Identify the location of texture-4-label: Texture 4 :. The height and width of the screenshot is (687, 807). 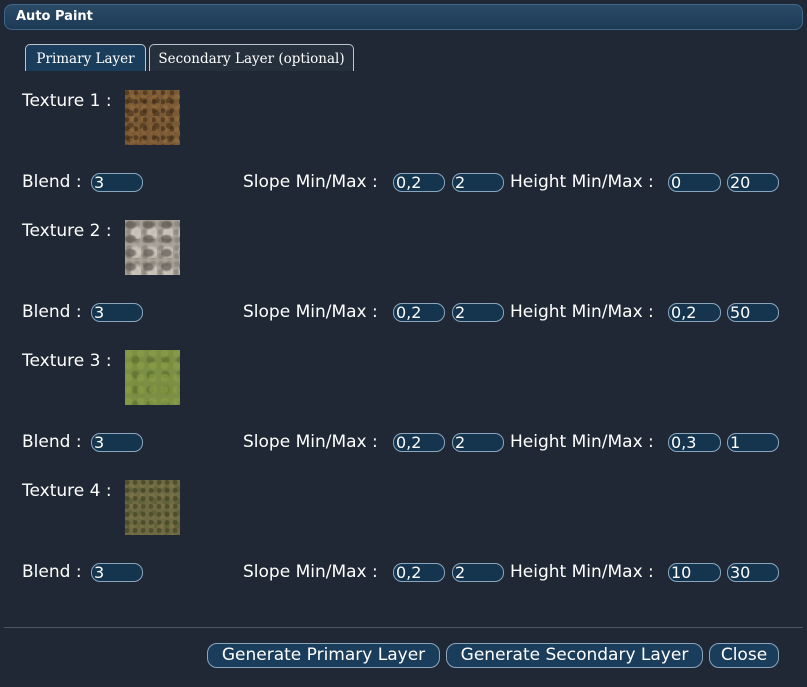
(67, 491).